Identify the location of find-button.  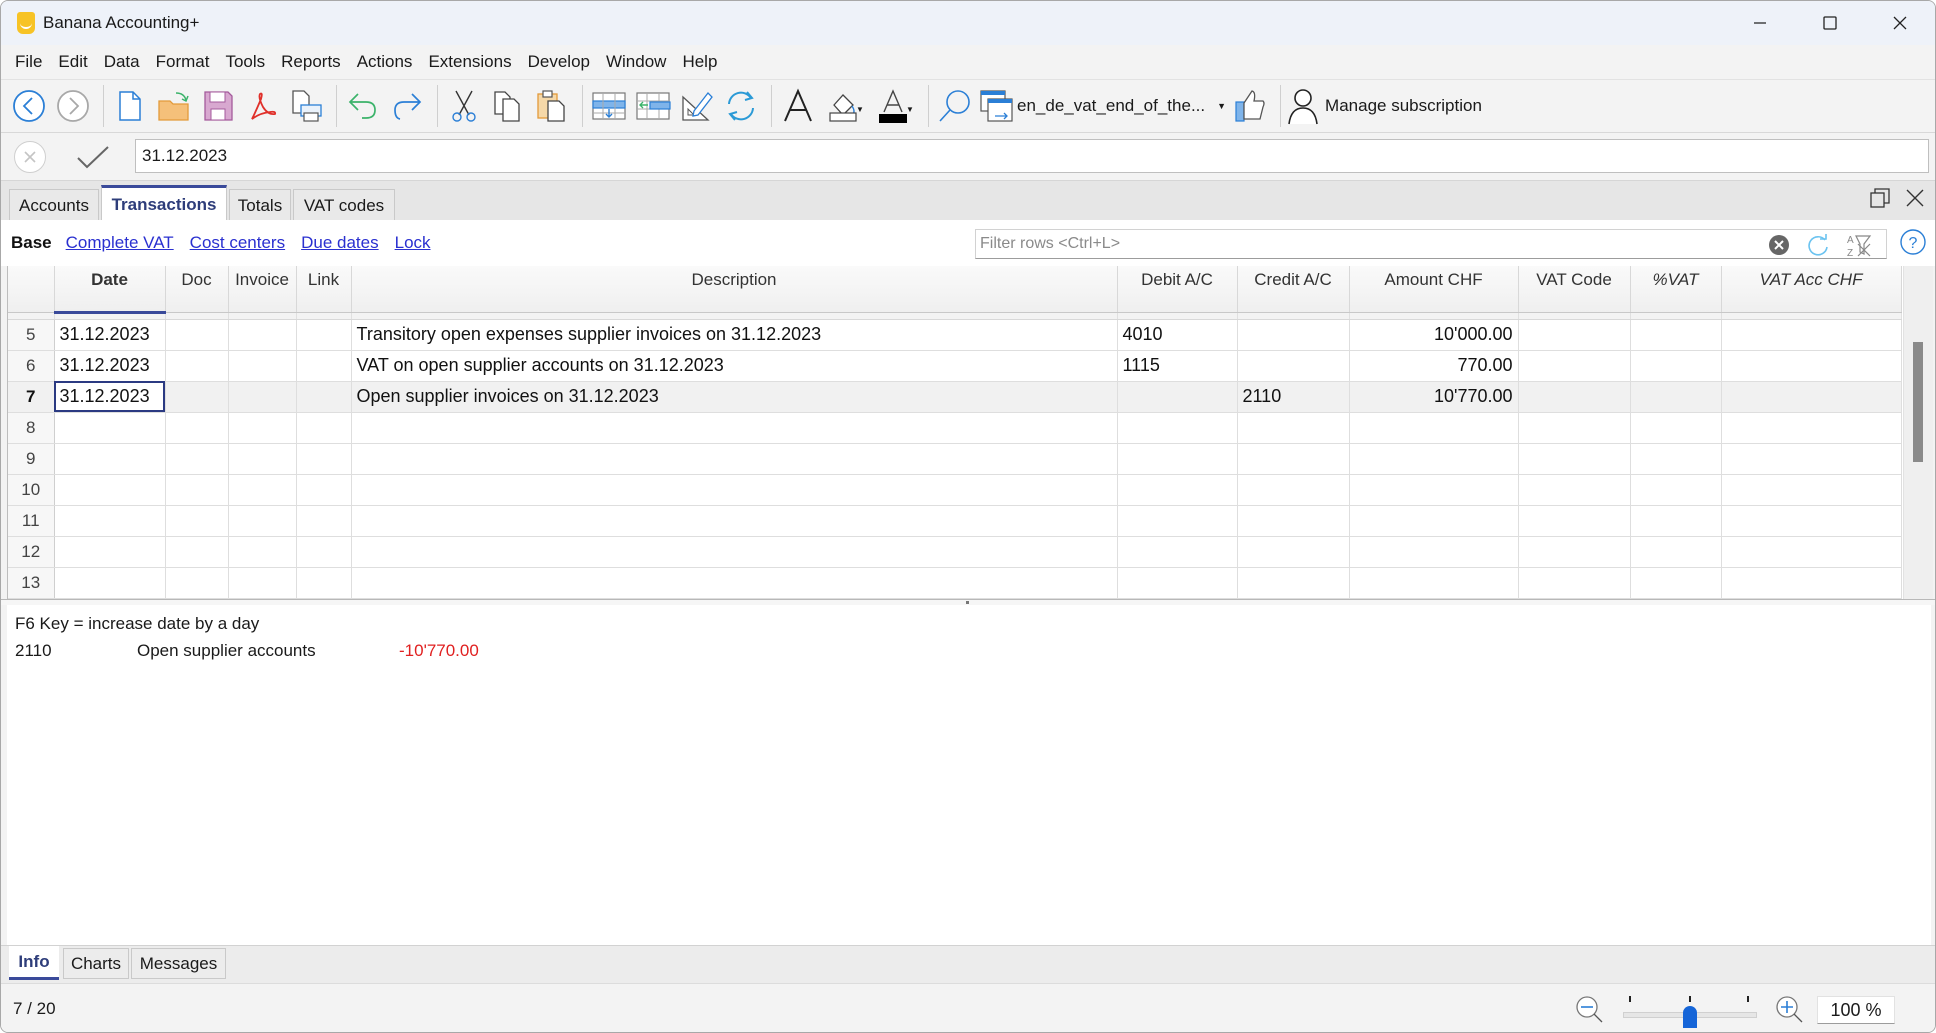
(955, 106).